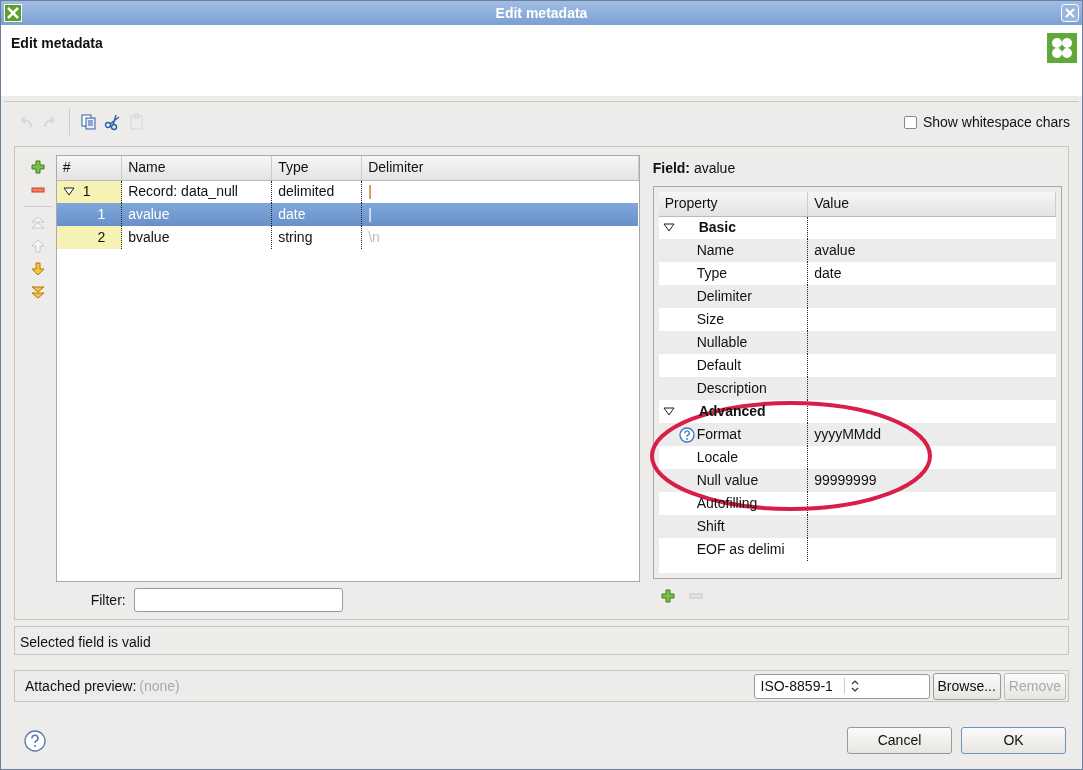 Image resolution: width=1083 pixels, height=770 pixels. Describe the element at coordinates (740, 549) in the screenshot. I see `property-name: EOF as delimi` at that location.